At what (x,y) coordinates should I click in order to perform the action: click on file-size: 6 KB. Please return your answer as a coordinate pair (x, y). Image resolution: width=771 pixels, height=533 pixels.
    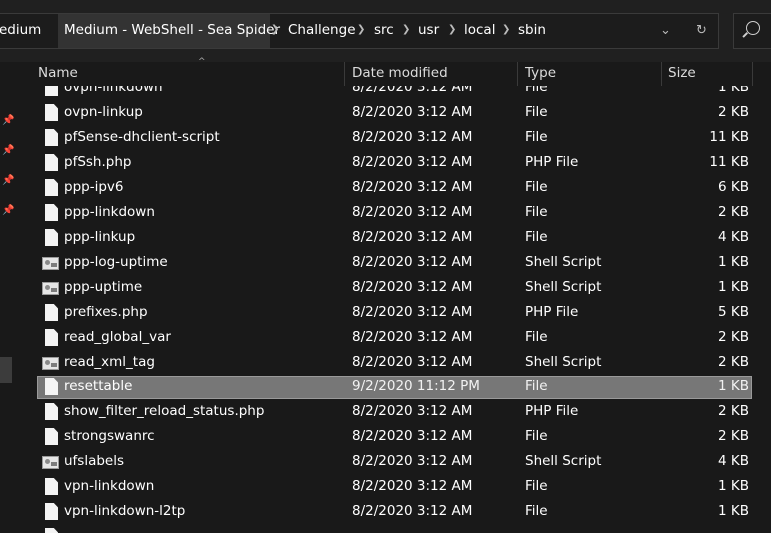
    Looking at the image, I should click on (733, 187).